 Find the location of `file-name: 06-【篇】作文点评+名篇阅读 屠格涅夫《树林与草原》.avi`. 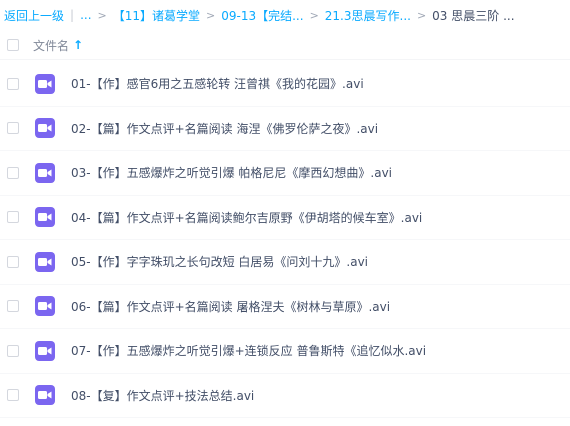

file-name: 06-【篇】作文点评+名篇阅读 屠格涅夫《树林与草原》.avi is located at coordinates (230, 306).